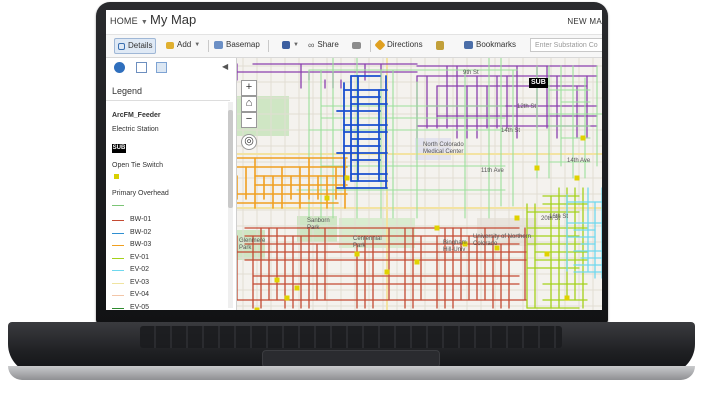 The width and height of the screenshot is (703, 396). I want to click on link-icon: ∞, so click(311, 45).